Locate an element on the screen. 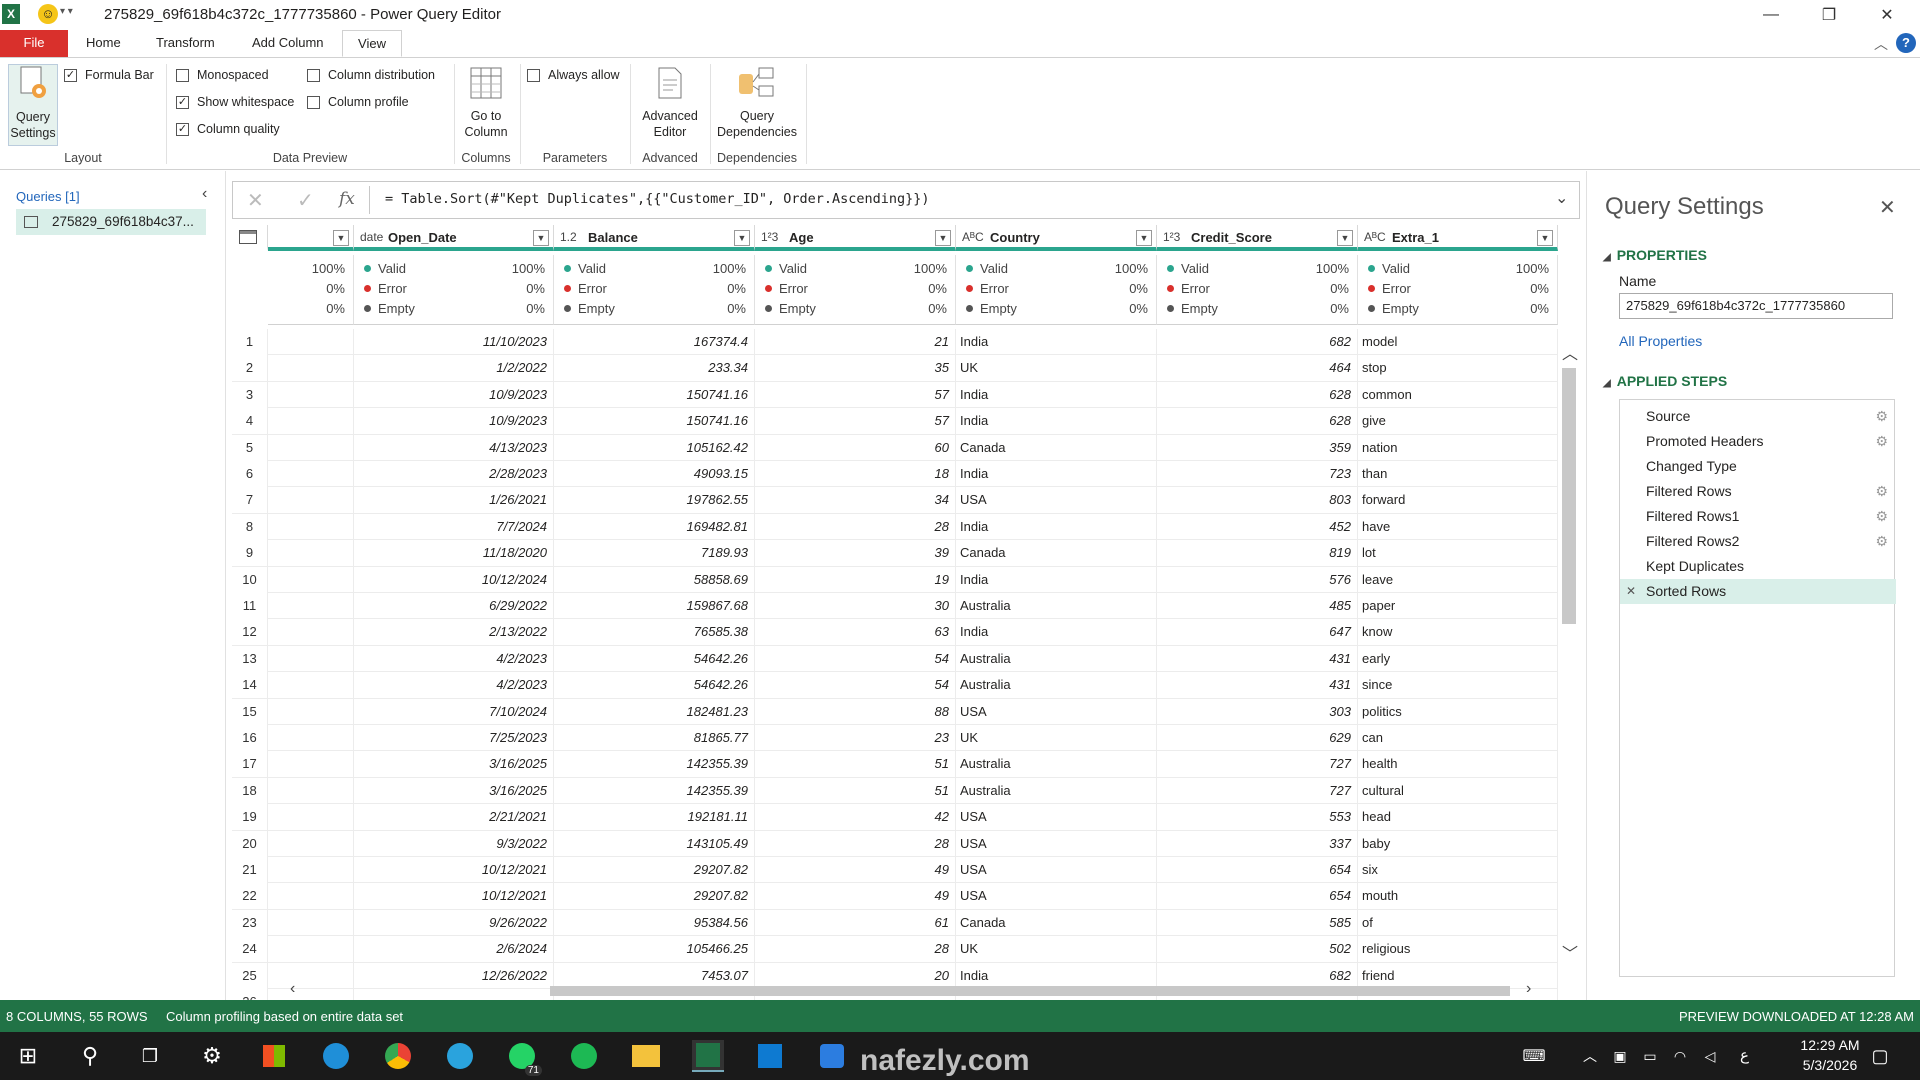 This screenshot has height=1080, width=1920. table-cell: 49093.15 is located at coordinates (654, 474).